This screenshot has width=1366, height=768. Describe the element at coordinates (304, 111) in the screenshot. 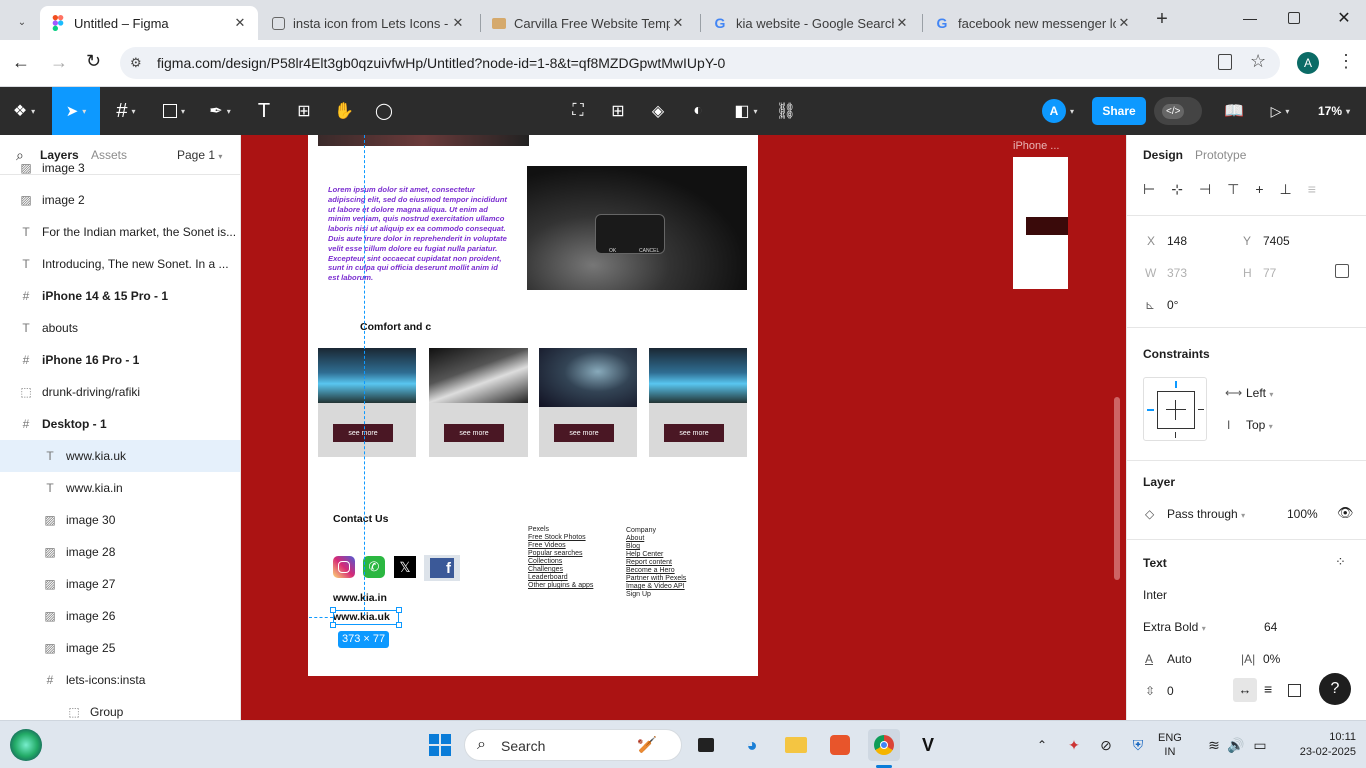

I see `resources-button: ⊞` at that location.